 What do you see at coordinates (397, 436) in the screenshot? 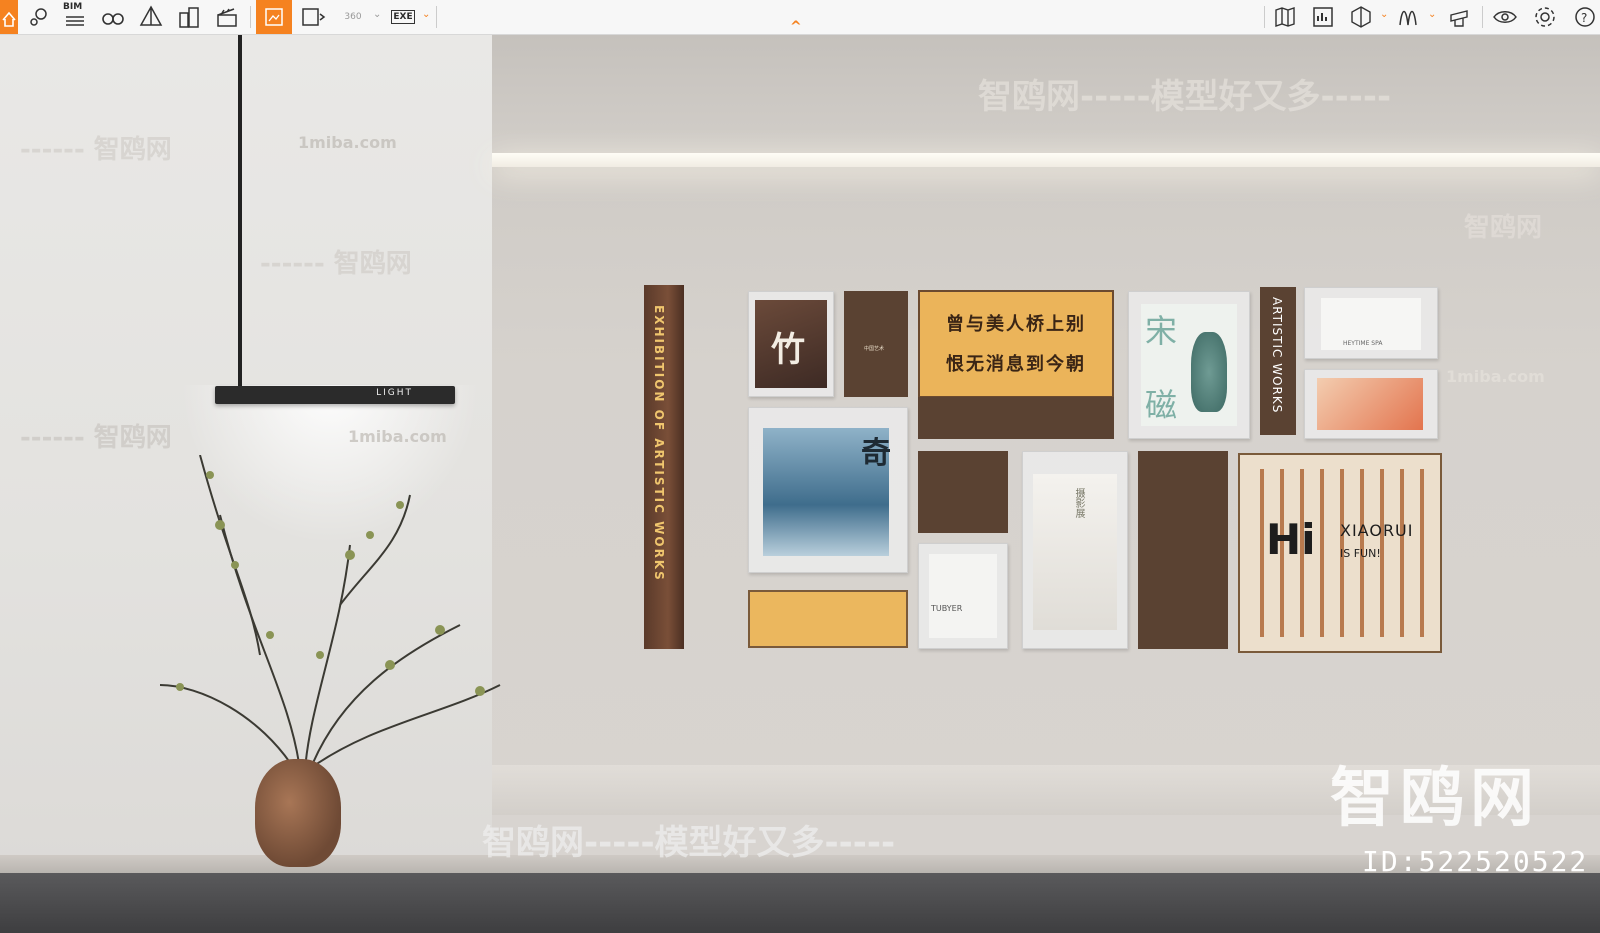
I see `watermark-site-2: 1miba.com` at bounding box center [397, 436].